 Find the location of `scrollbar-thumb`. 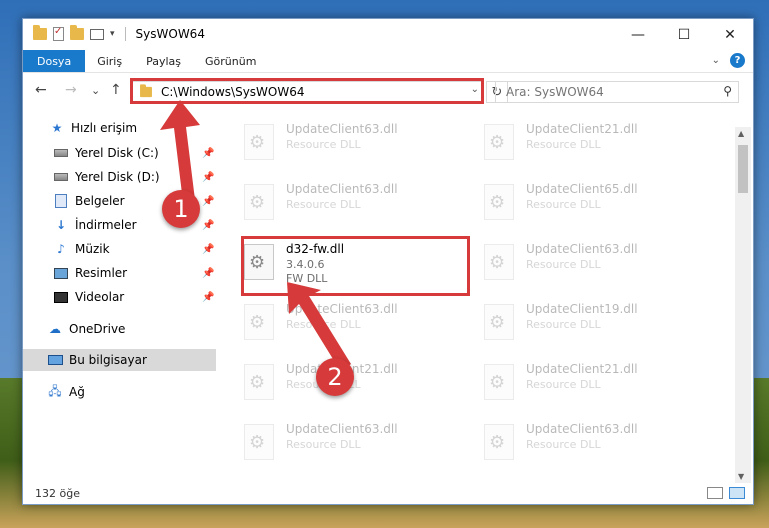

scrollbar-thumb is located at coordinates (743, 169).